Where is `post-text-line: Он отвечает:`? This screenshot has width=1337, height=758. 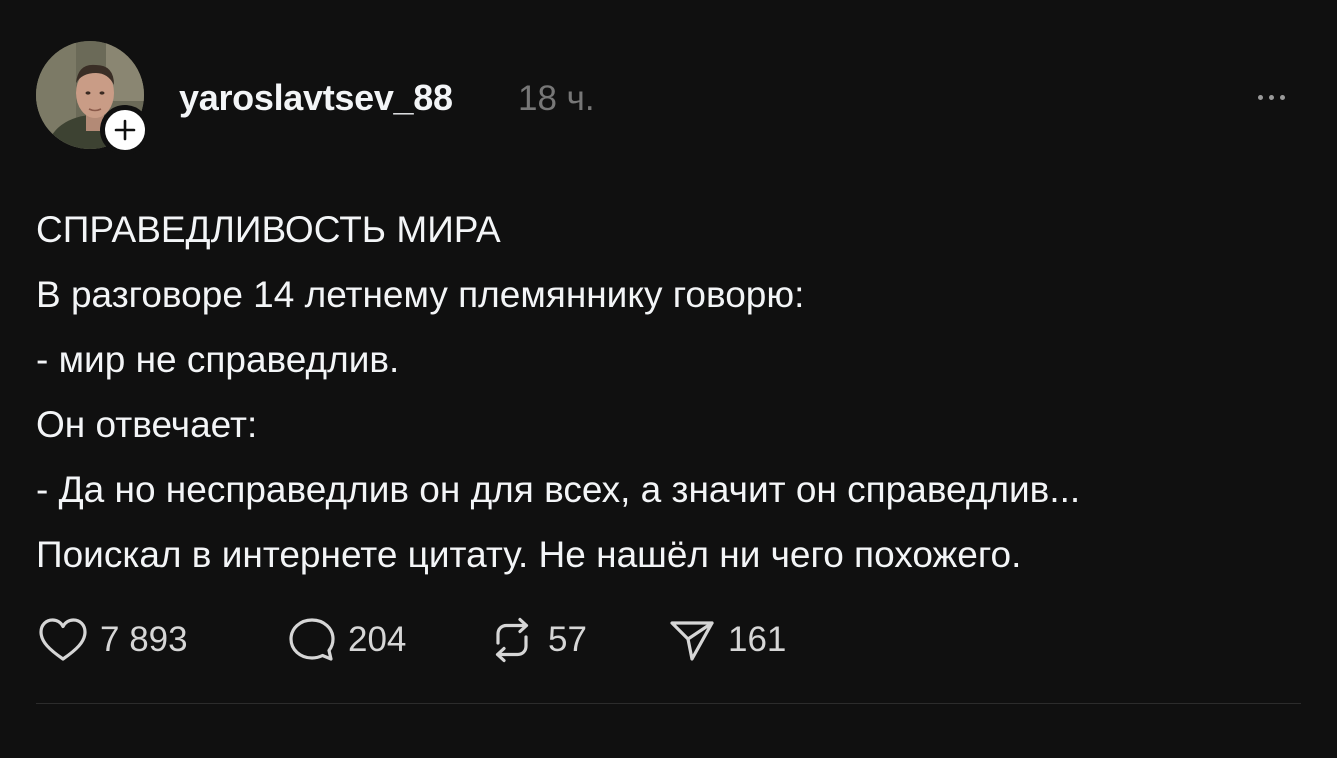 post-text-line: Он отвечает: is located at coordinates (147, 424).